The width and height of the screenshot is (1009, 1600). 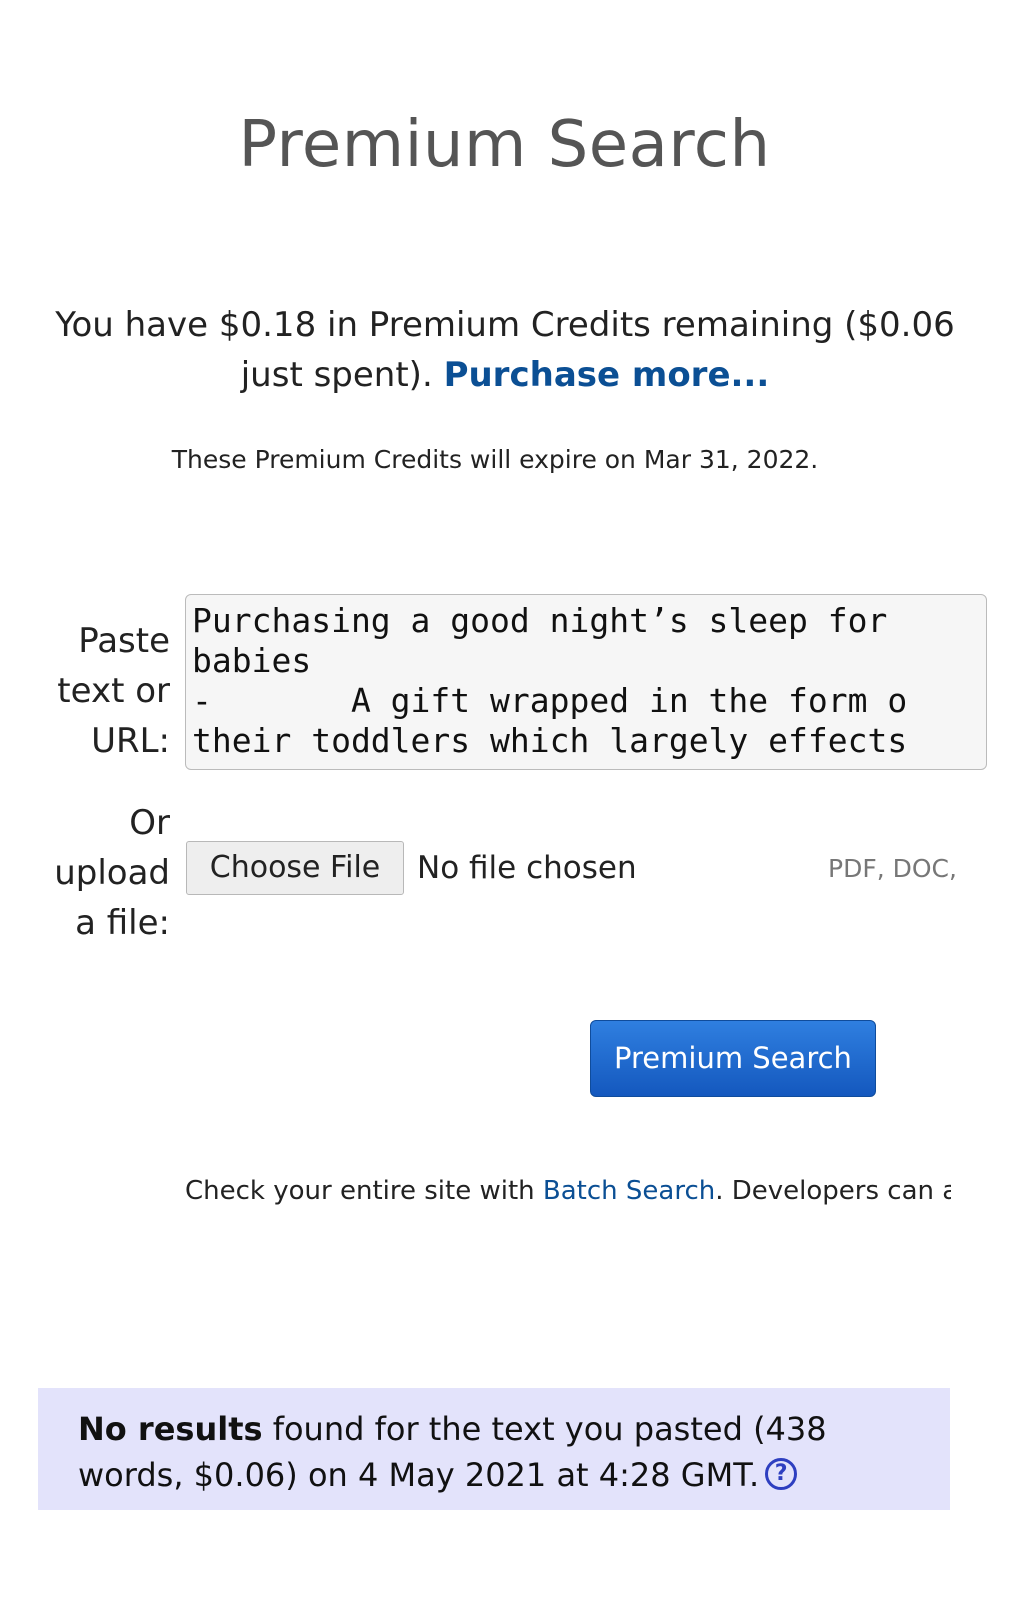 What do you see at coordinates (527, 868) in the screenshot?
I see `file-status: No file chosen` at bounding box center [527, 868].